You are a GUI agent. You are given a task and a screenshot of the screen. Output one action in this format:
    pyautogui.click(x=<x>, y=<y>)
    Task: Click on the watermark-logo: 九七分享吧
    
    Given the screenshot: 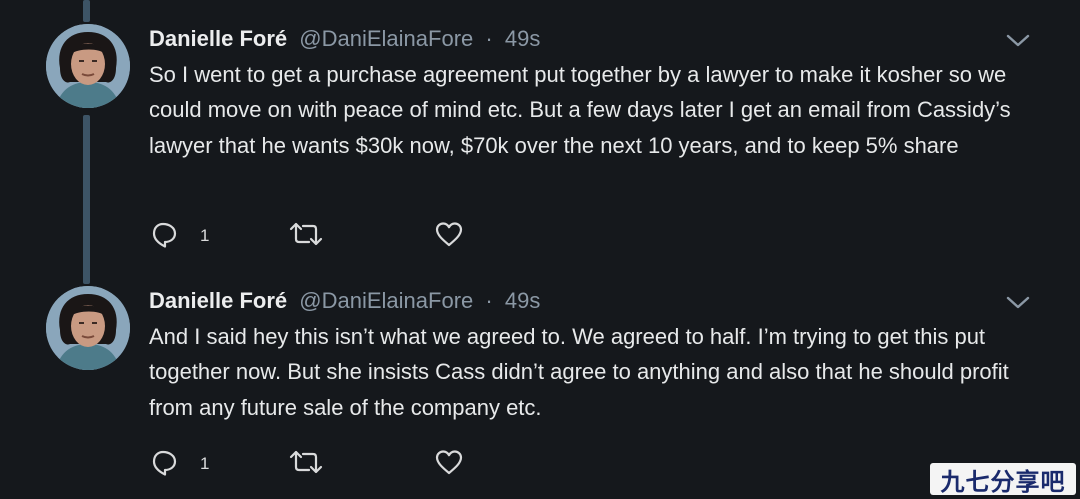 What is the action you would take?
    pyautogui.click(x=1003, y=479)
    